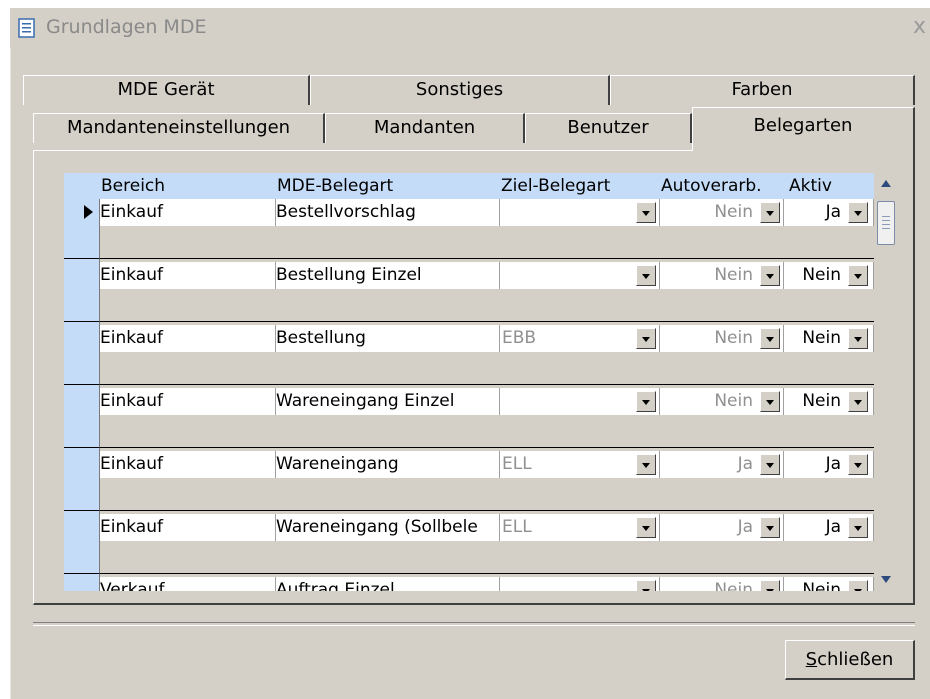  I want to click on tab-belegarten: Belegarten, so click(803, 129).